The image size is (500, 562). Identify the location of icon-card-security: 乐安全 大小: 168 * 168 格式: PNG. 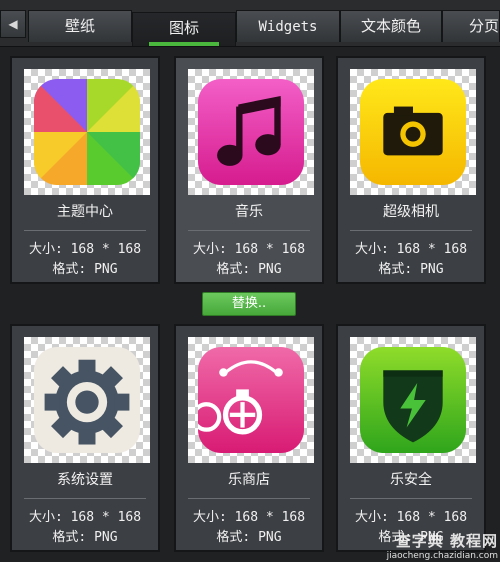
(411, 438).